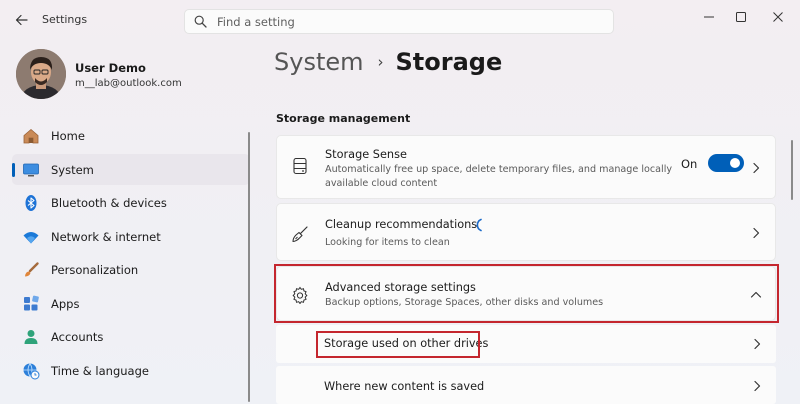 This screenshot has width=800, height=404. What do you see at coordinates (366, 154) in the screenshot?
I see `storage-sense-title: Storage Sense` at bounding box center [366, 154].